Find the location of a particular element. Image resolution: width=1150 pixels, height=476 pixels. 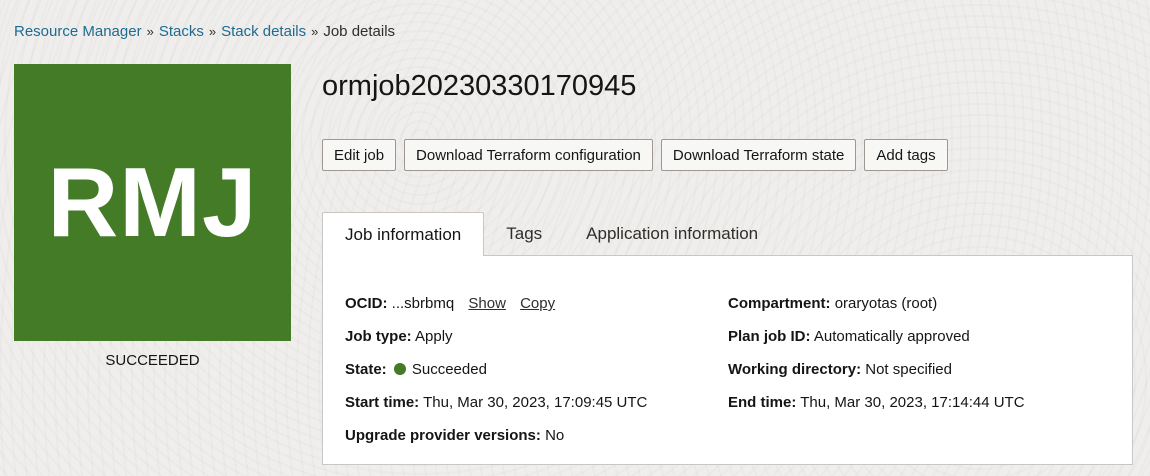

job-initials: RMJ is located at coordinates (152, 202).